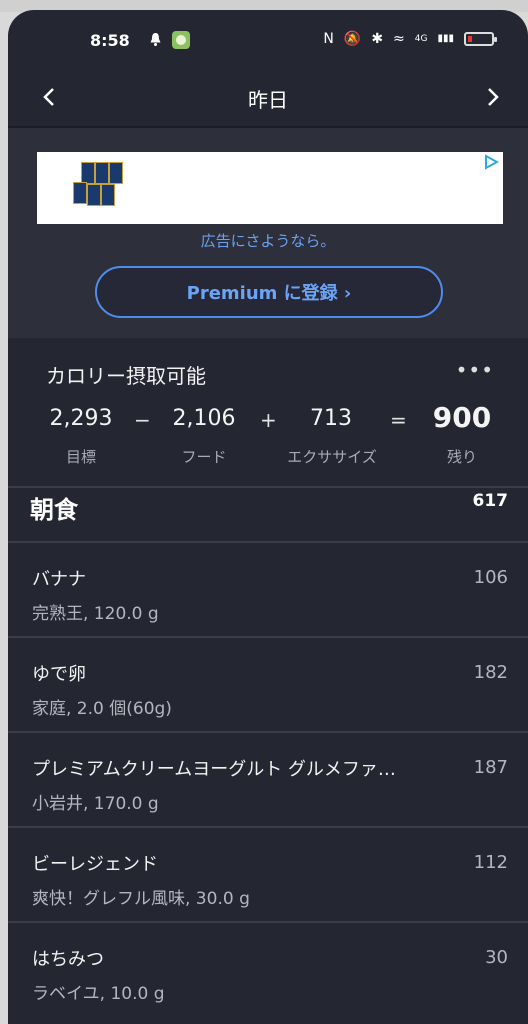 This screenshot has width=528, height=1024. I want to click on date-header: 昨日, so click(268, 98).